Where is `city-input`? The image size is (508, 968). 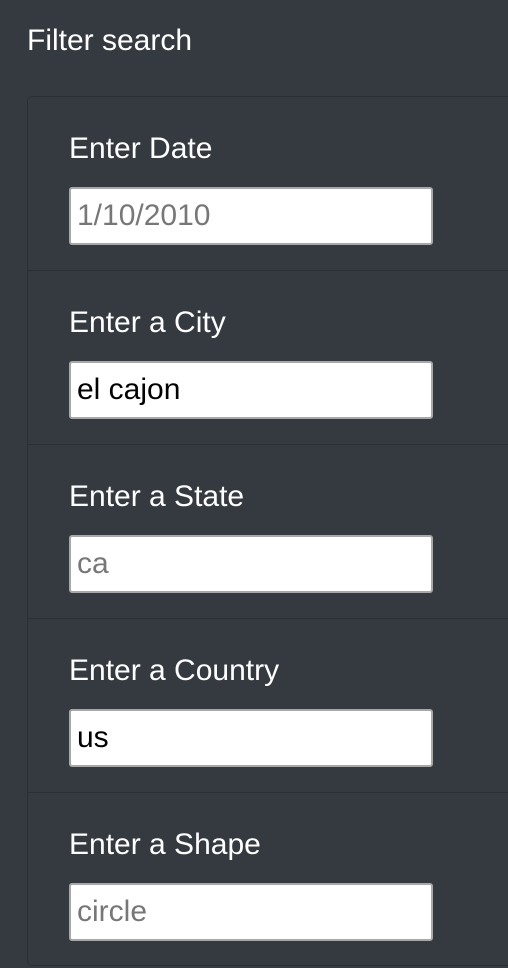
city-input is located at coordinates (251, 390).